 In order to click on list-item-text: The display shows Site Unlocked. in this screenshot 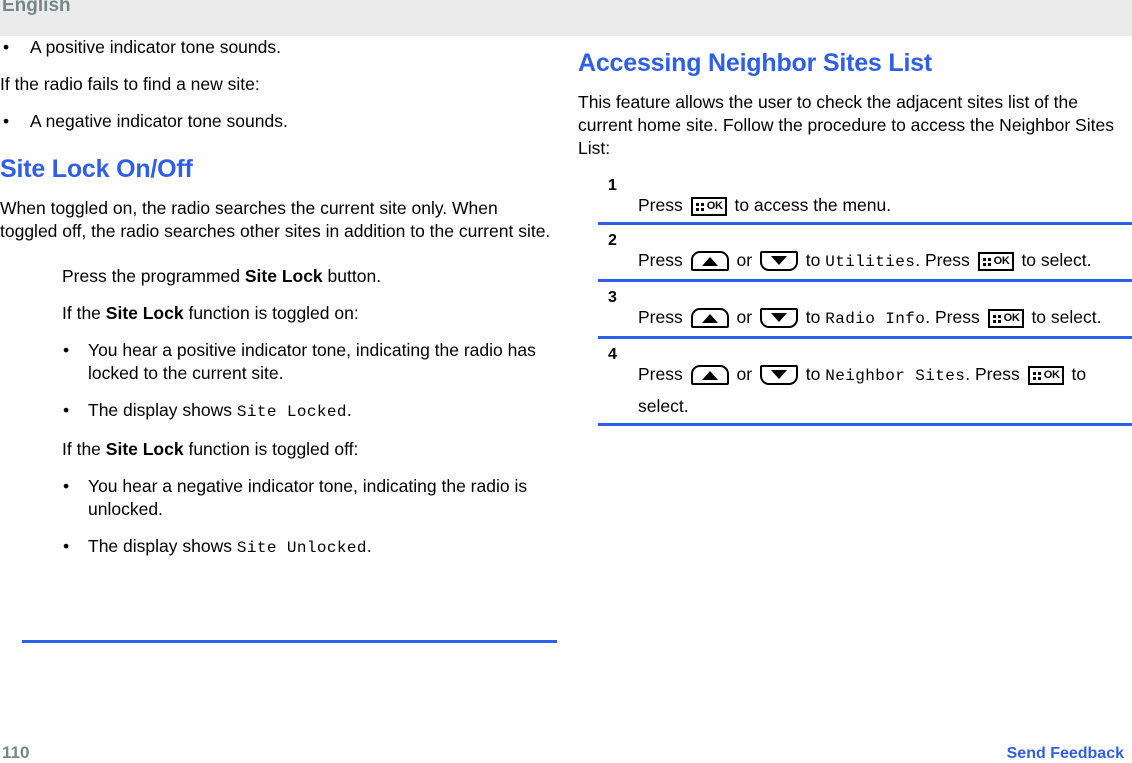, I will do `click(323, 547)`.